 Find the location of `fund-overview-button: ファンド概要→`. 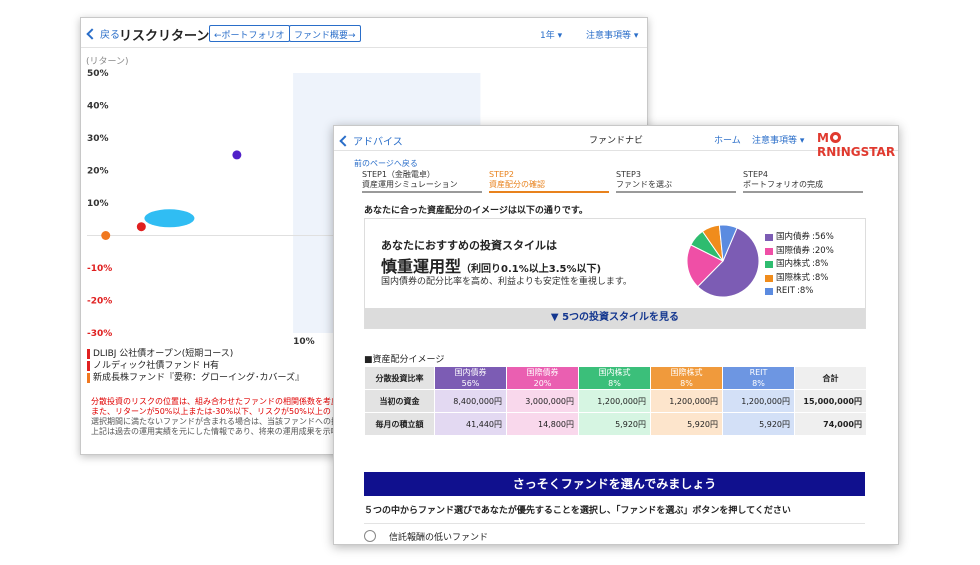

fund-overview-button: ファンド概要→ is located at coordinates (325, 33).